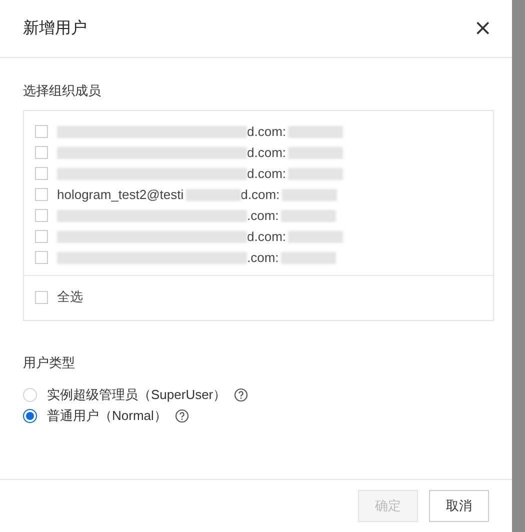 This screenshot has width=525, height=532. What do you see at coordinates (30, 415) in the screenshot?
I see `radio-button` at bounding box center [30, 415].